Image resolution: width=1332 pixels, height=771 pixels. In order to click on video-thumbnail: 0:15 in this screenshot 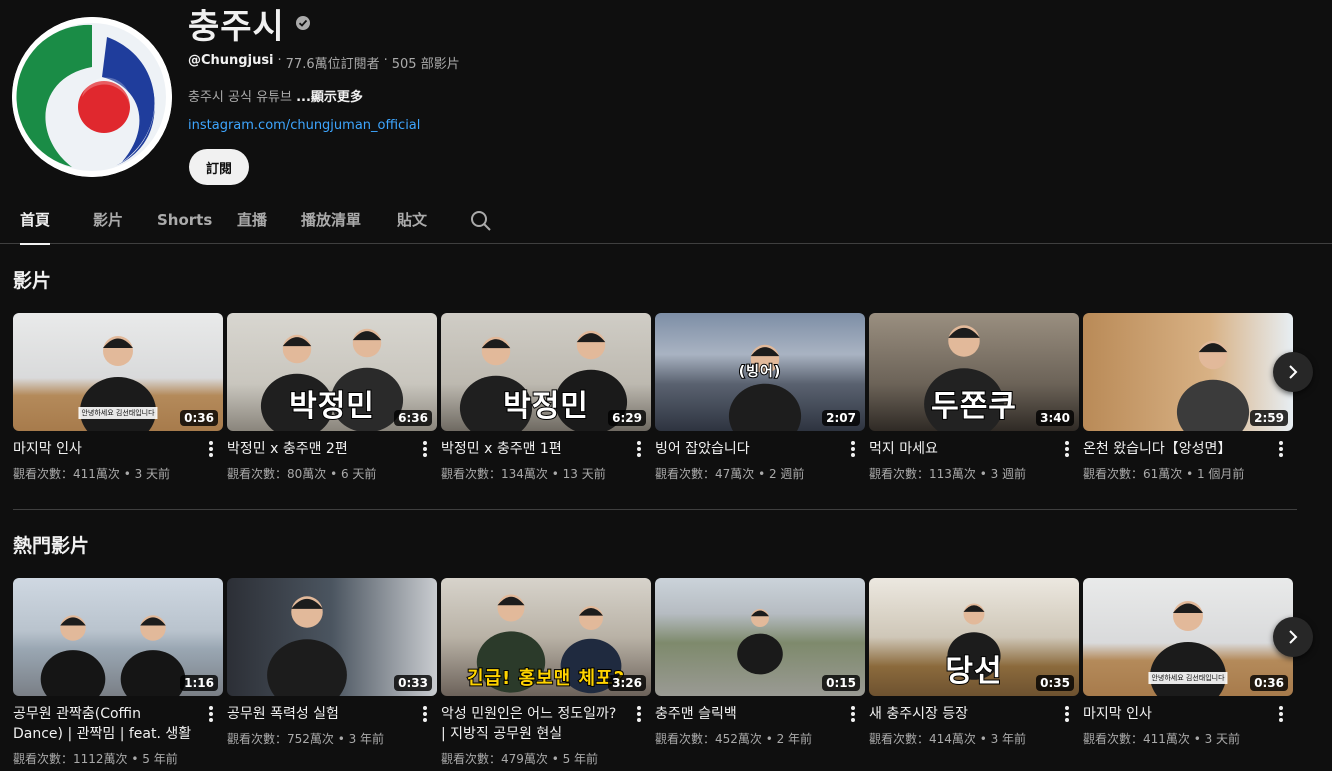, I will do `click(760, 637)`.